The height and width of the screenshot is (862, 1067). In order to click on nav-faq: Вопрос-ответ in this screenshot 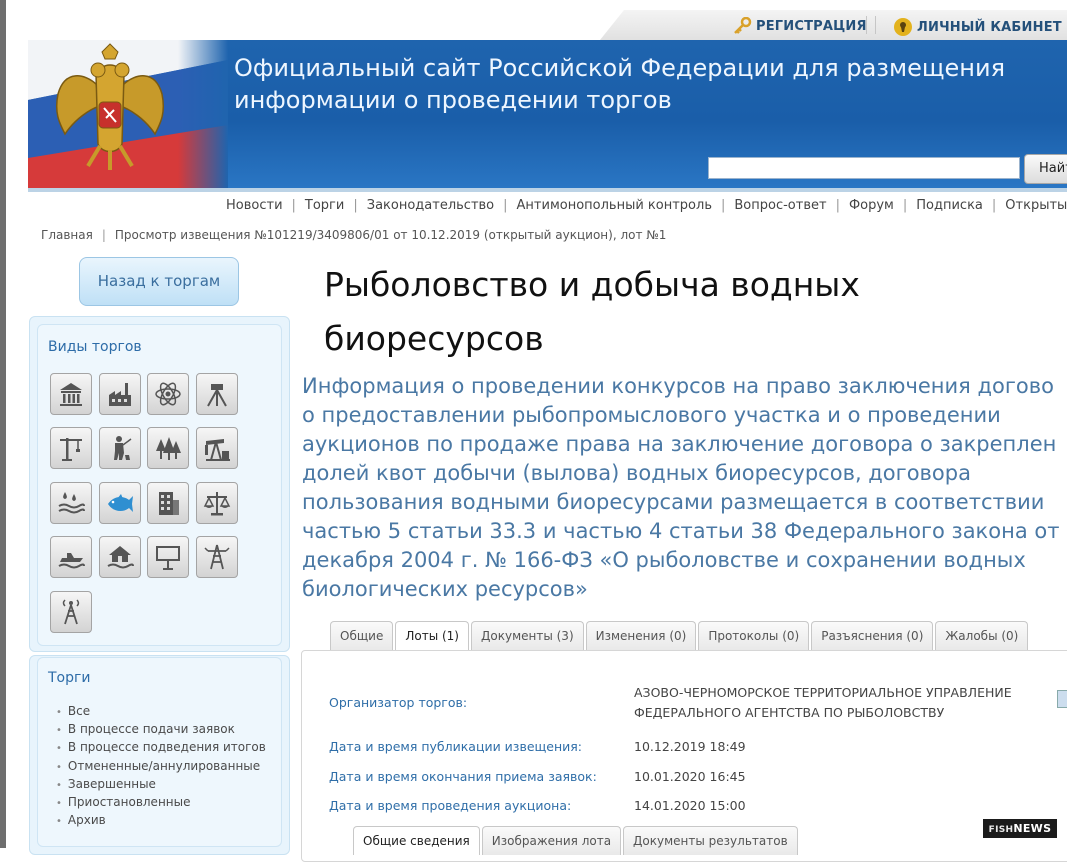, I will do `click(780, 205)`.